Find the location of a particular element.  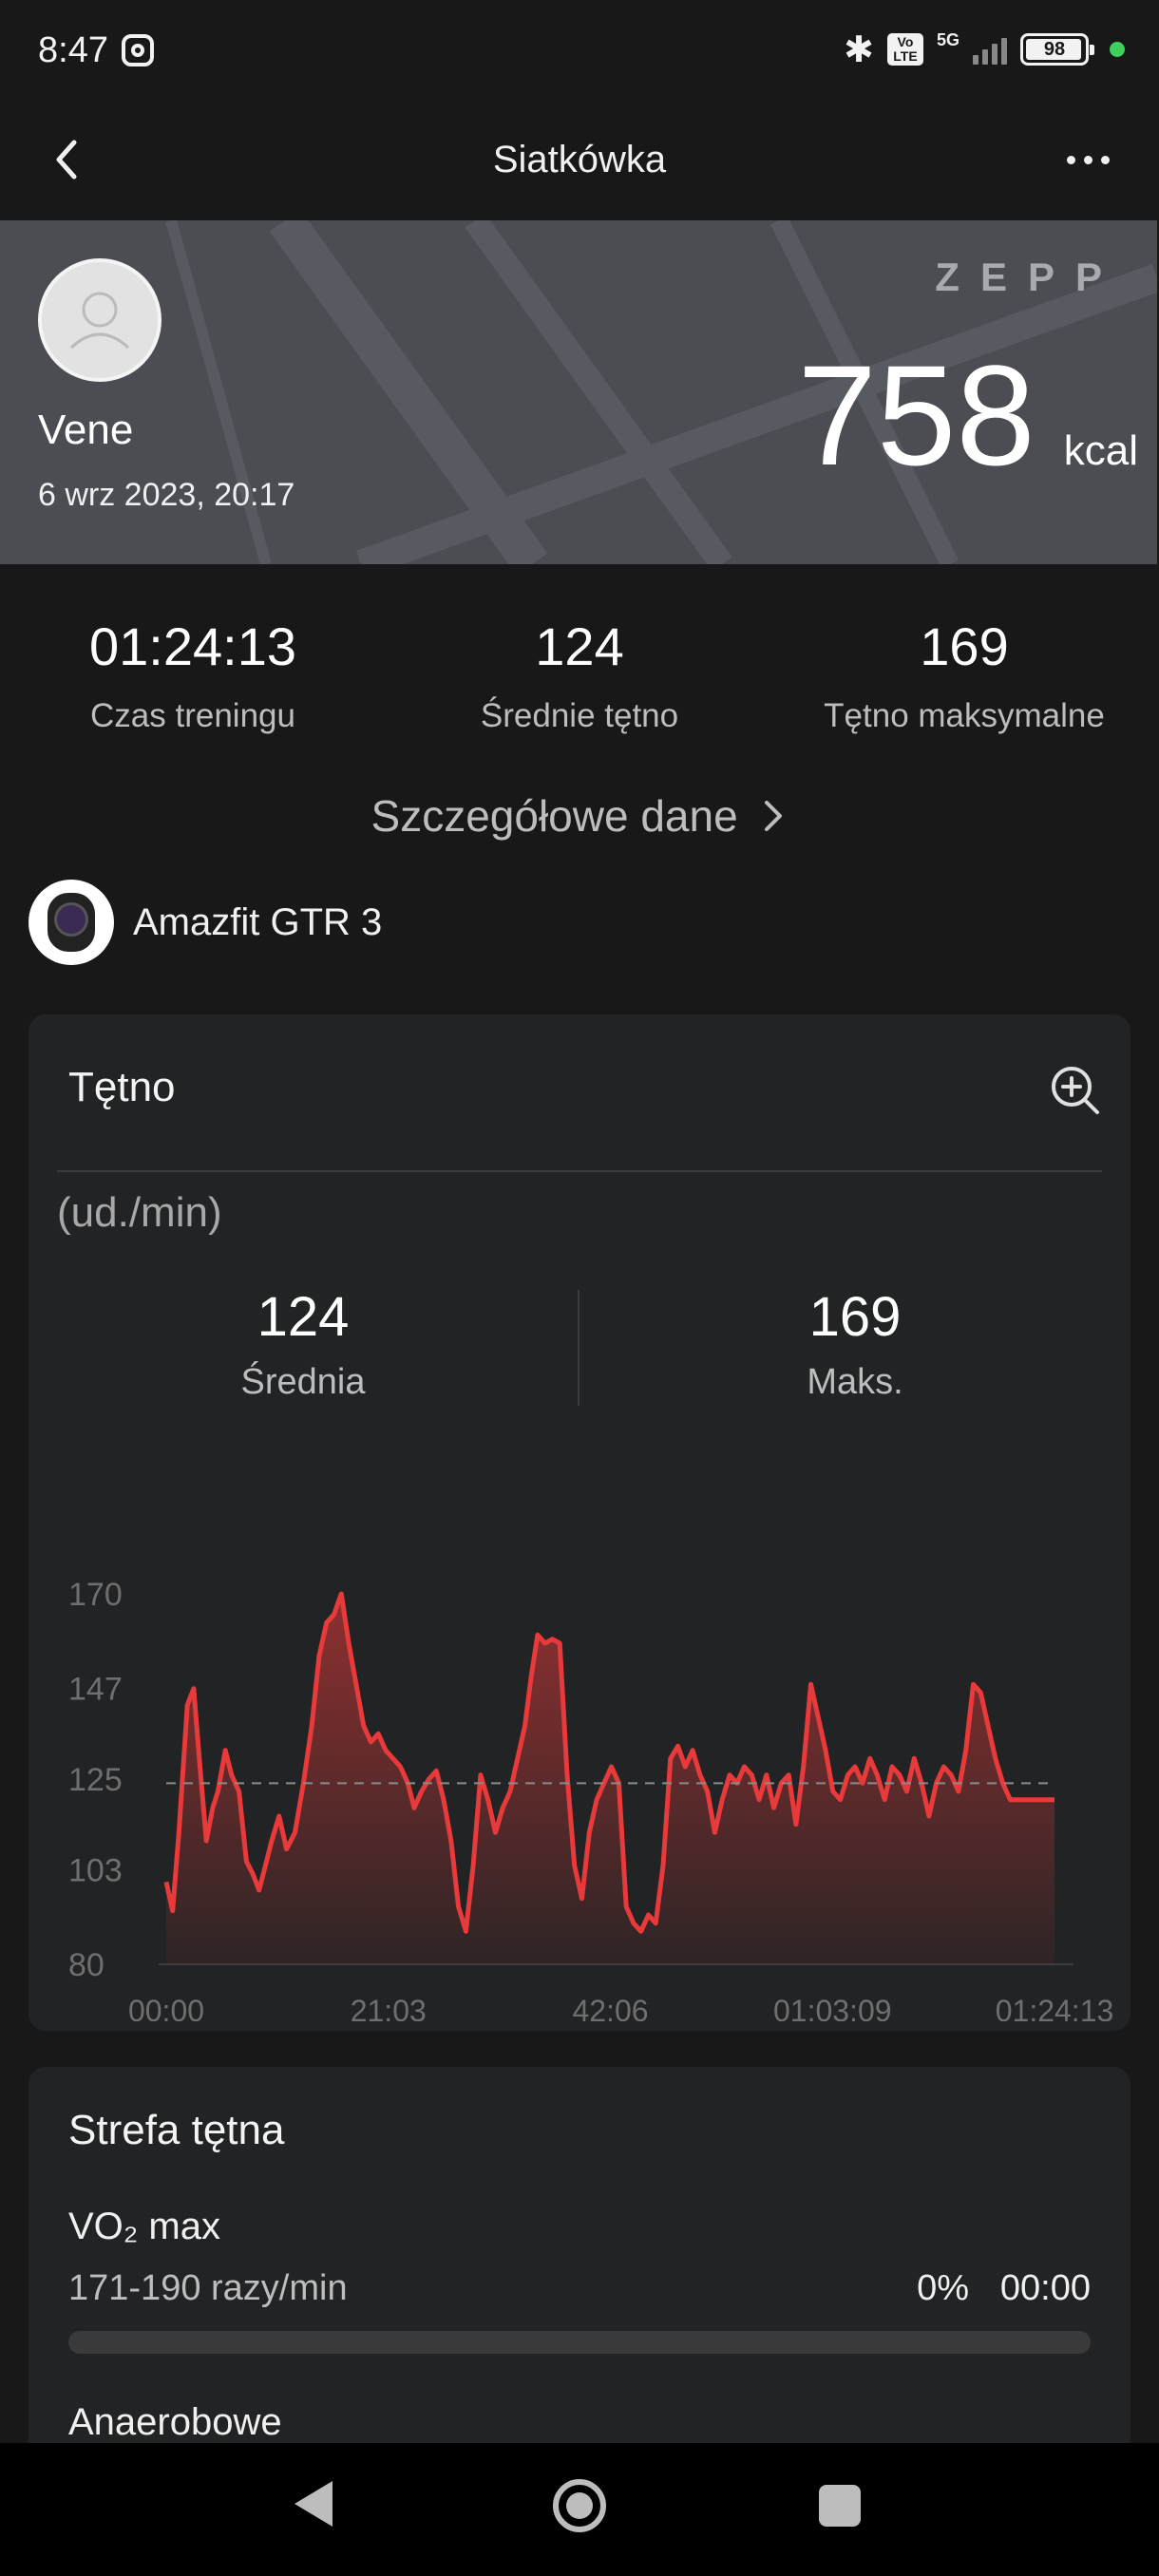

x-tick-label: 42:06 is located at coordinates (610, 2008).